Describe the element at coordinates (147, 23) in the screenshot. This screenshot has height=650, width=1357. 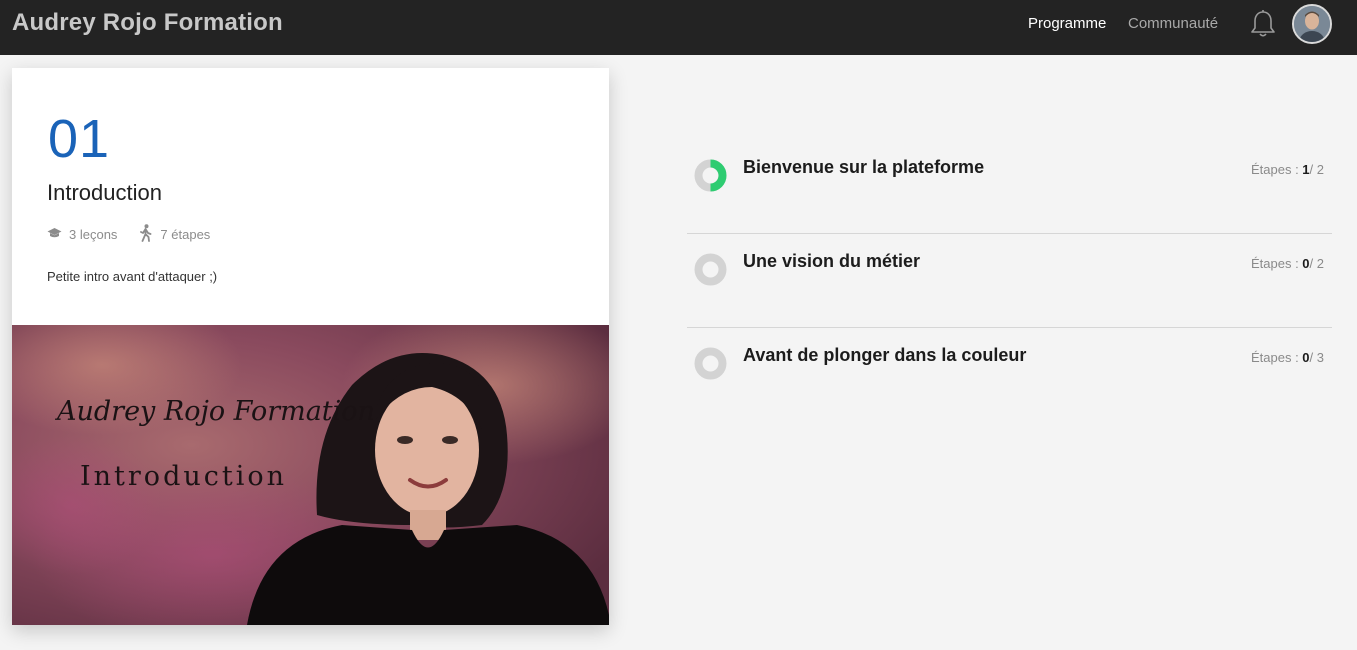
I see `brand-logo-text: Audrey Rojo Formation` at that location.